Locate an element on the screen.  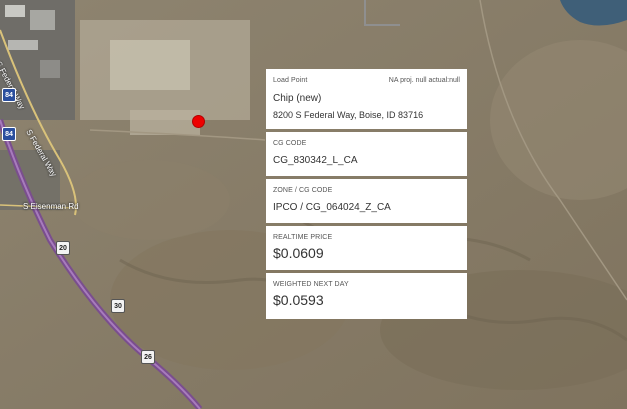
projection-meta: NA proj. null actual:null is located at coordinates (424, 80).